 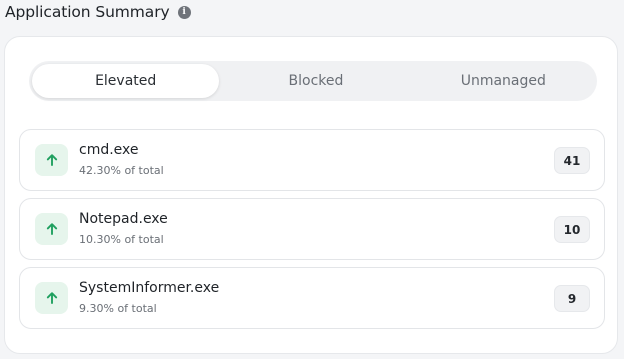 What do you see at coordinates (572, 229) in the screenshot?
I see `count-badge: 10` at bounding box center [572, 229].